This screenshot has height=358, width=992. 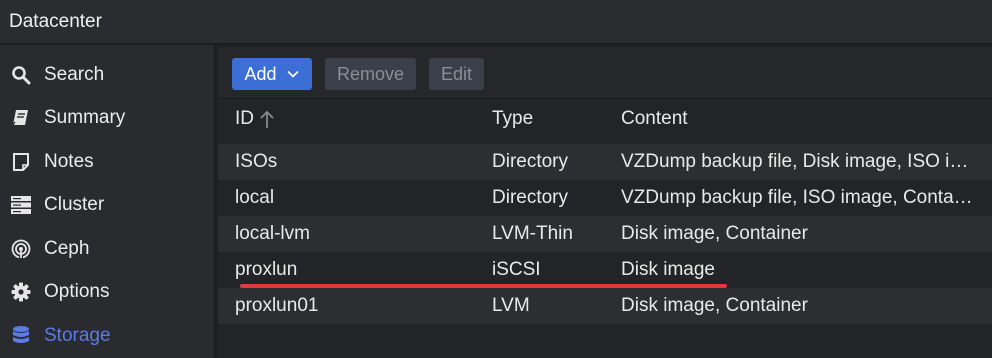 What do you see at coordinates (107, 249) in the screenshot?
I see `sidebar-item-ceph: Ceph` at bounding box center [107, 249].